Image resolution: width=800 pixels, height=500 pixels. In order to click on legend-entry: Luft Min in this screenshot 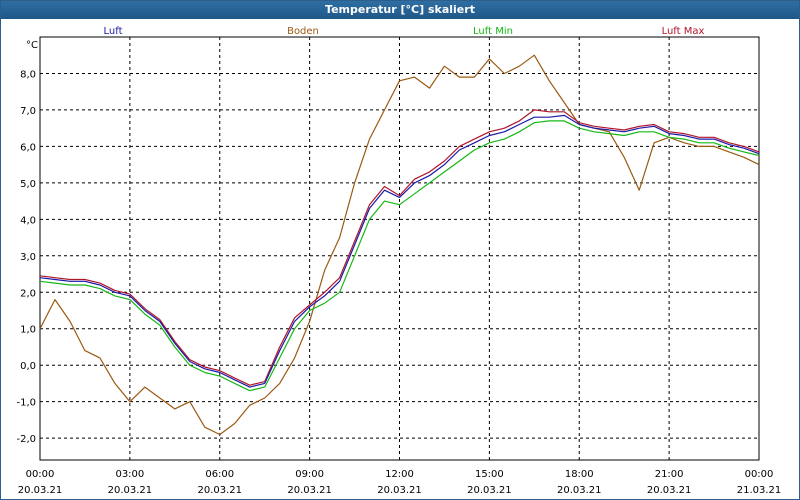, I will do `click(493, 31)`.